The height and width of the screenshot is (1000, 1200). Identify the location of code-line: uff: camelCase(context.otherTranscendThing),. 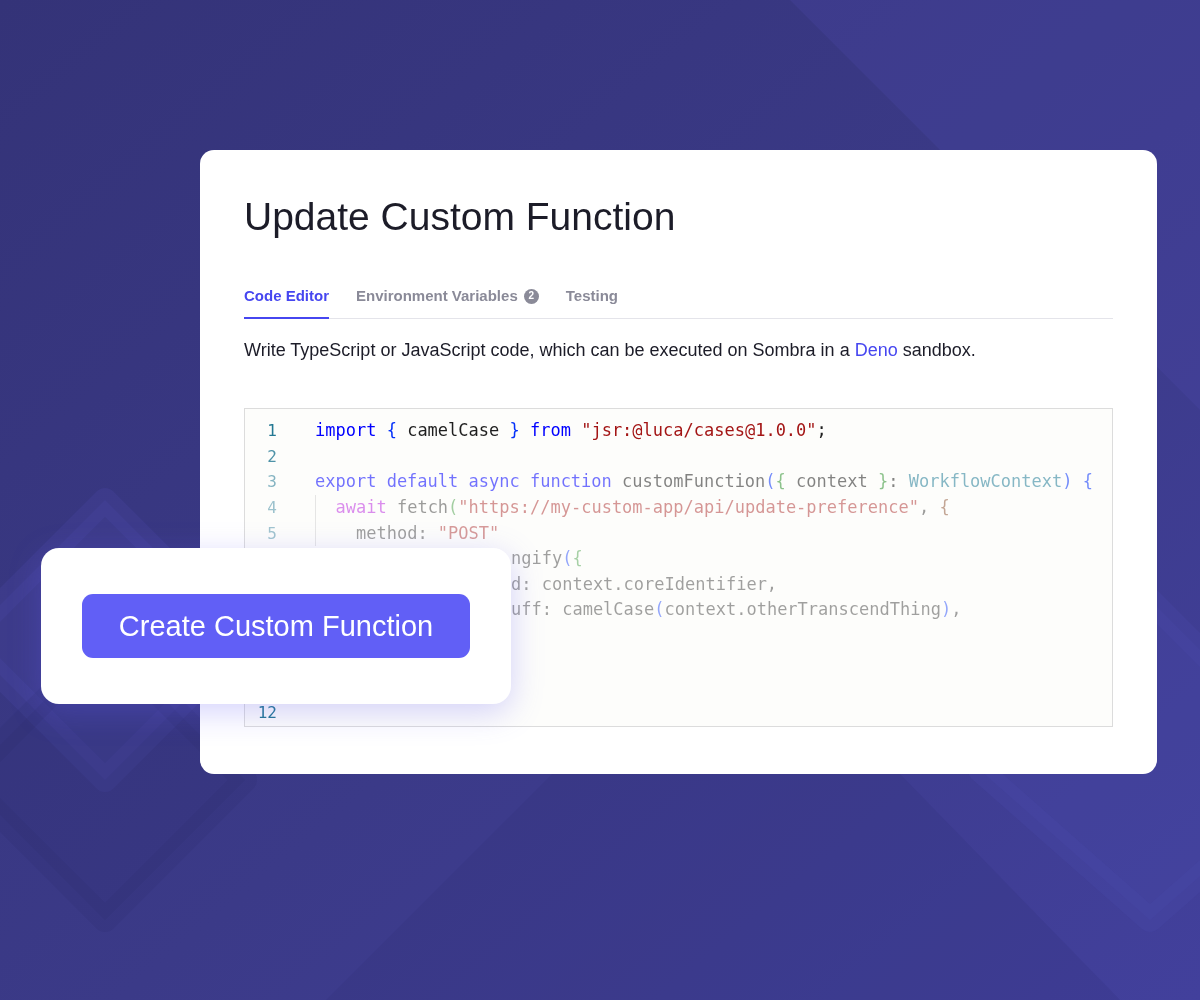
(736, 610).